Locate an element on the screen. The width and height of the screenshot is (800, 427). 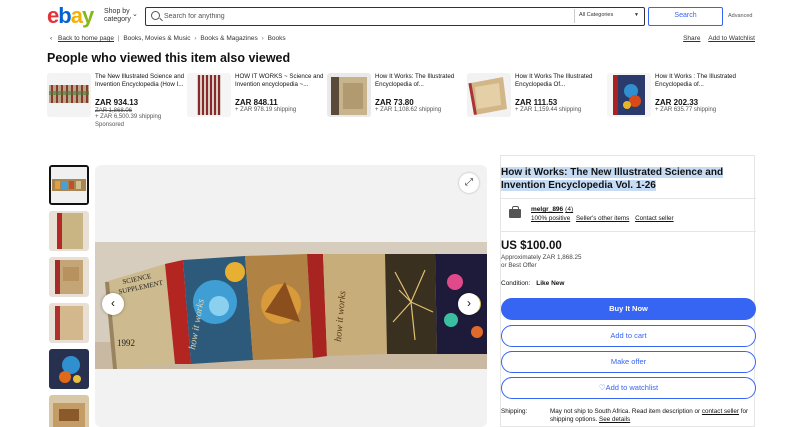
make-offer-button: Make offer is located at coordinates (628, 362).